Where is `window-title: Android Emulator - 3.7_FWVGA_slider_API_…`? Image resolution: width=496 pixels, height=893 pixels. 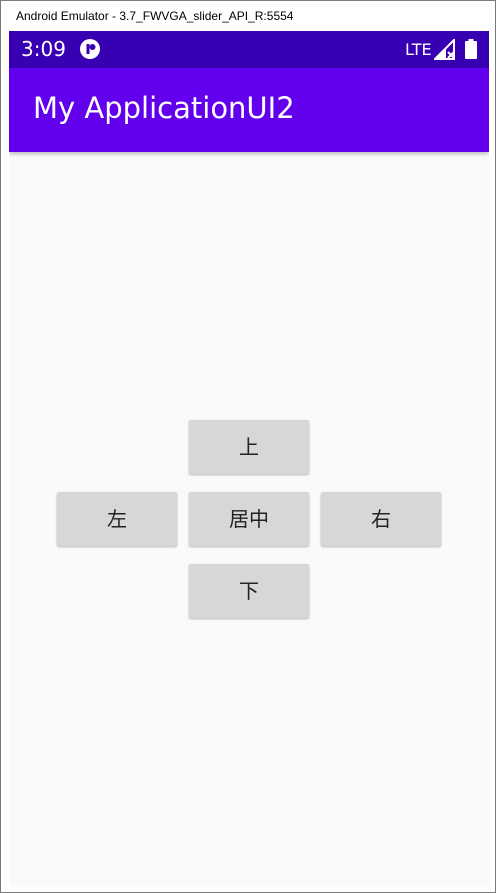 window-title: Android Emulator - 3.7_FWVGA_slider_API_… is located at coordinates (155, 16).